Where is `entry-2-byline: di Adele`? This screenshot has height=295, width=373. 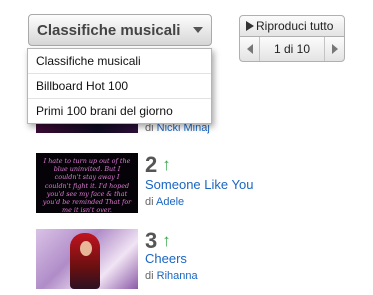
entry-2-byline: di Adele is located at coordinates (164, 202).